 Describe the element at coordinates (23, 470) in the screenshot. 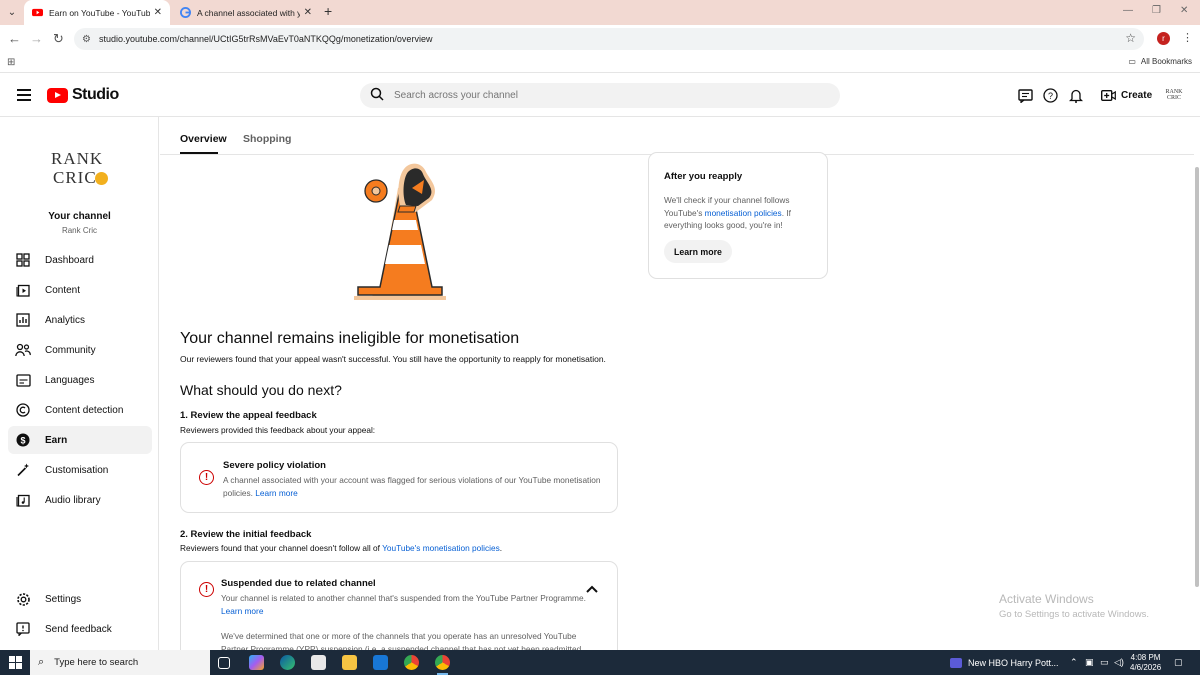

I see `wand-icon` at that location.